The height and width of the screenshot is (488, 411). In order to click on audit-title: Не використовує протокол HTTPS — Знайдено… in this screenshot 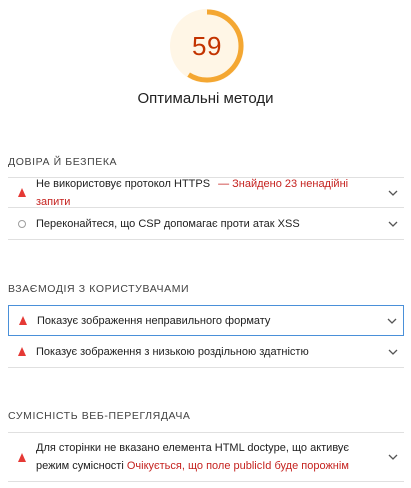, I will do `click(192, 192)`.